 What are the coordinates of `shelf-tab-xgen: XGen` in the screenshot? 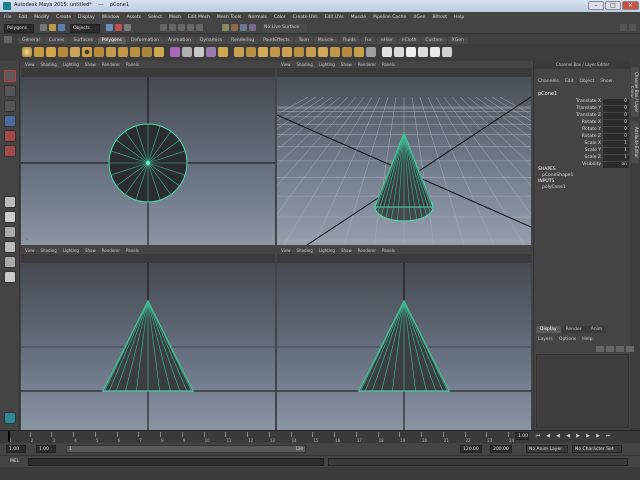 It's located at (457, 40).